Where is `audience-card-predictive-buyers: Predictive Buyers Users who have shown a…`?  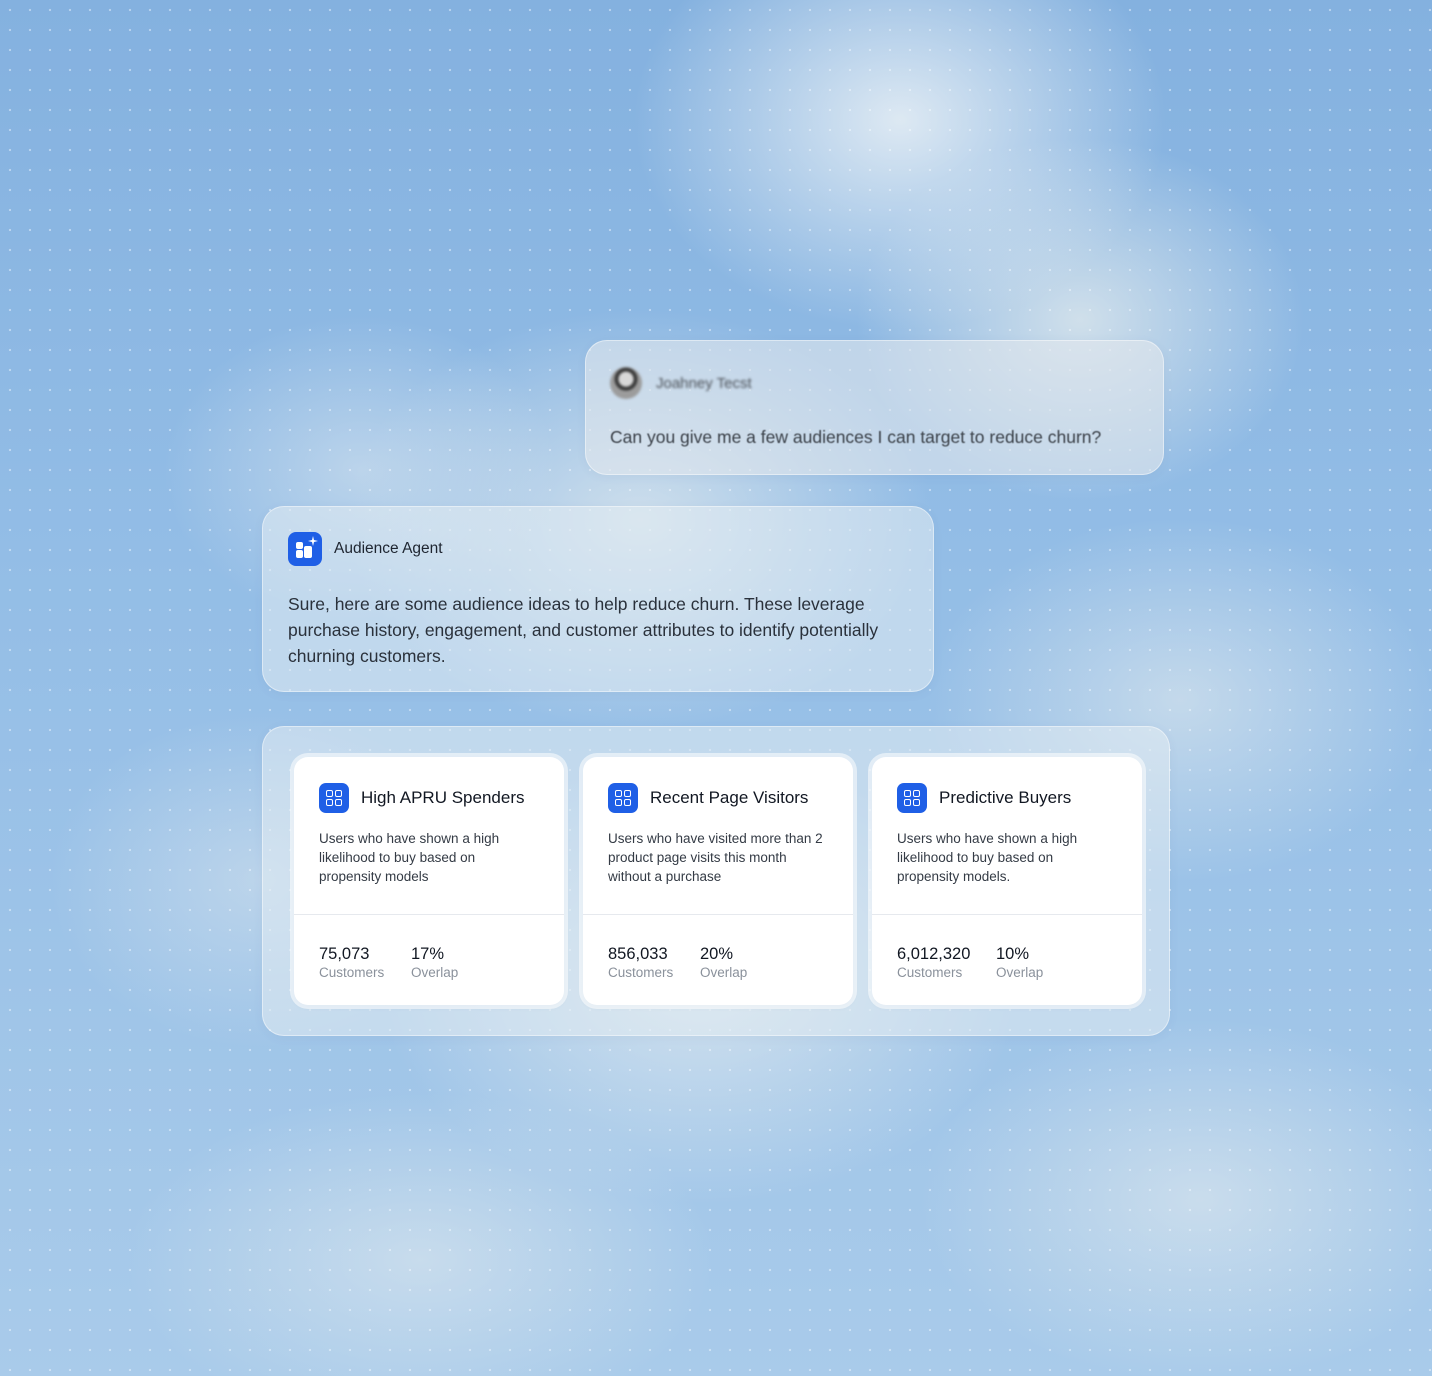
audience-card-predictive-buyers: Predictive Buyers Users who have shown a… is located at coordinates (1007, 881).